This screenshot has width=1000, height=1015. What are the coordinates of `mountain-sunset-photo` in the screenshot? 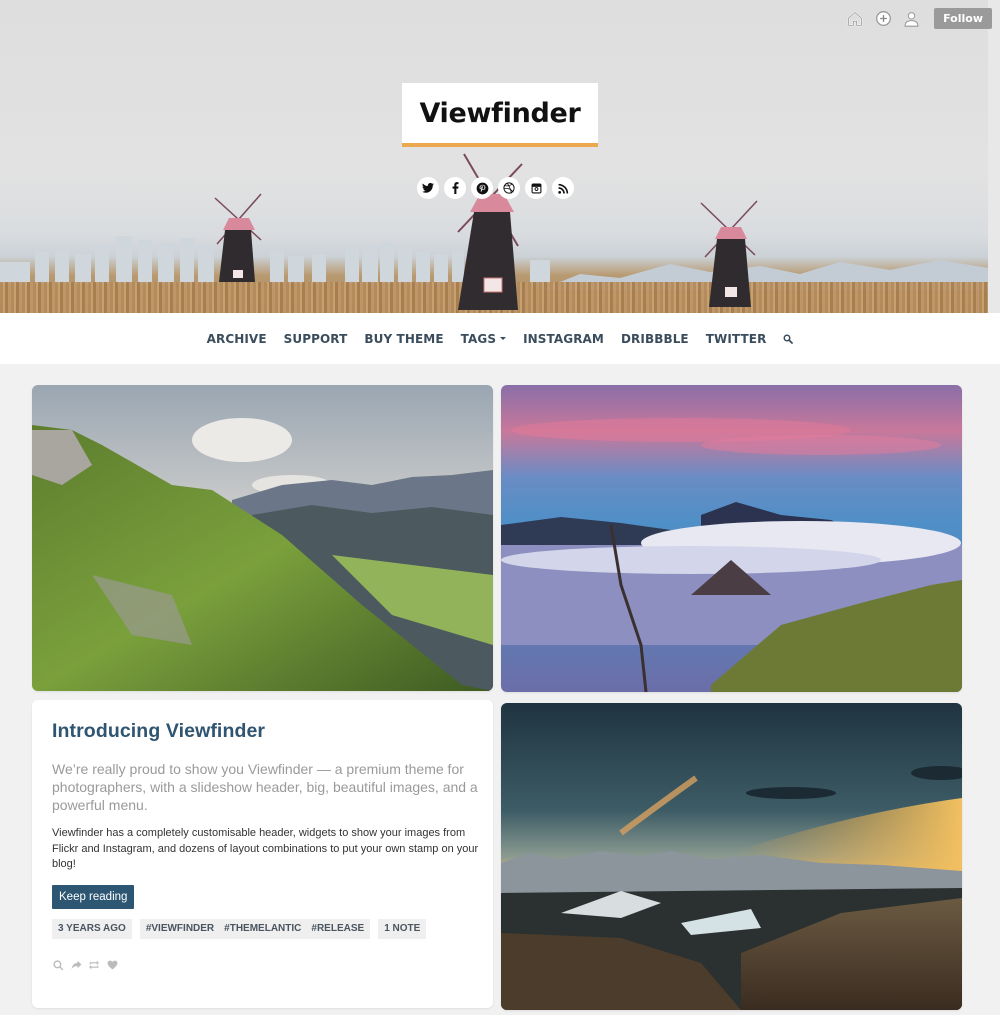 It's located at (731, 856).